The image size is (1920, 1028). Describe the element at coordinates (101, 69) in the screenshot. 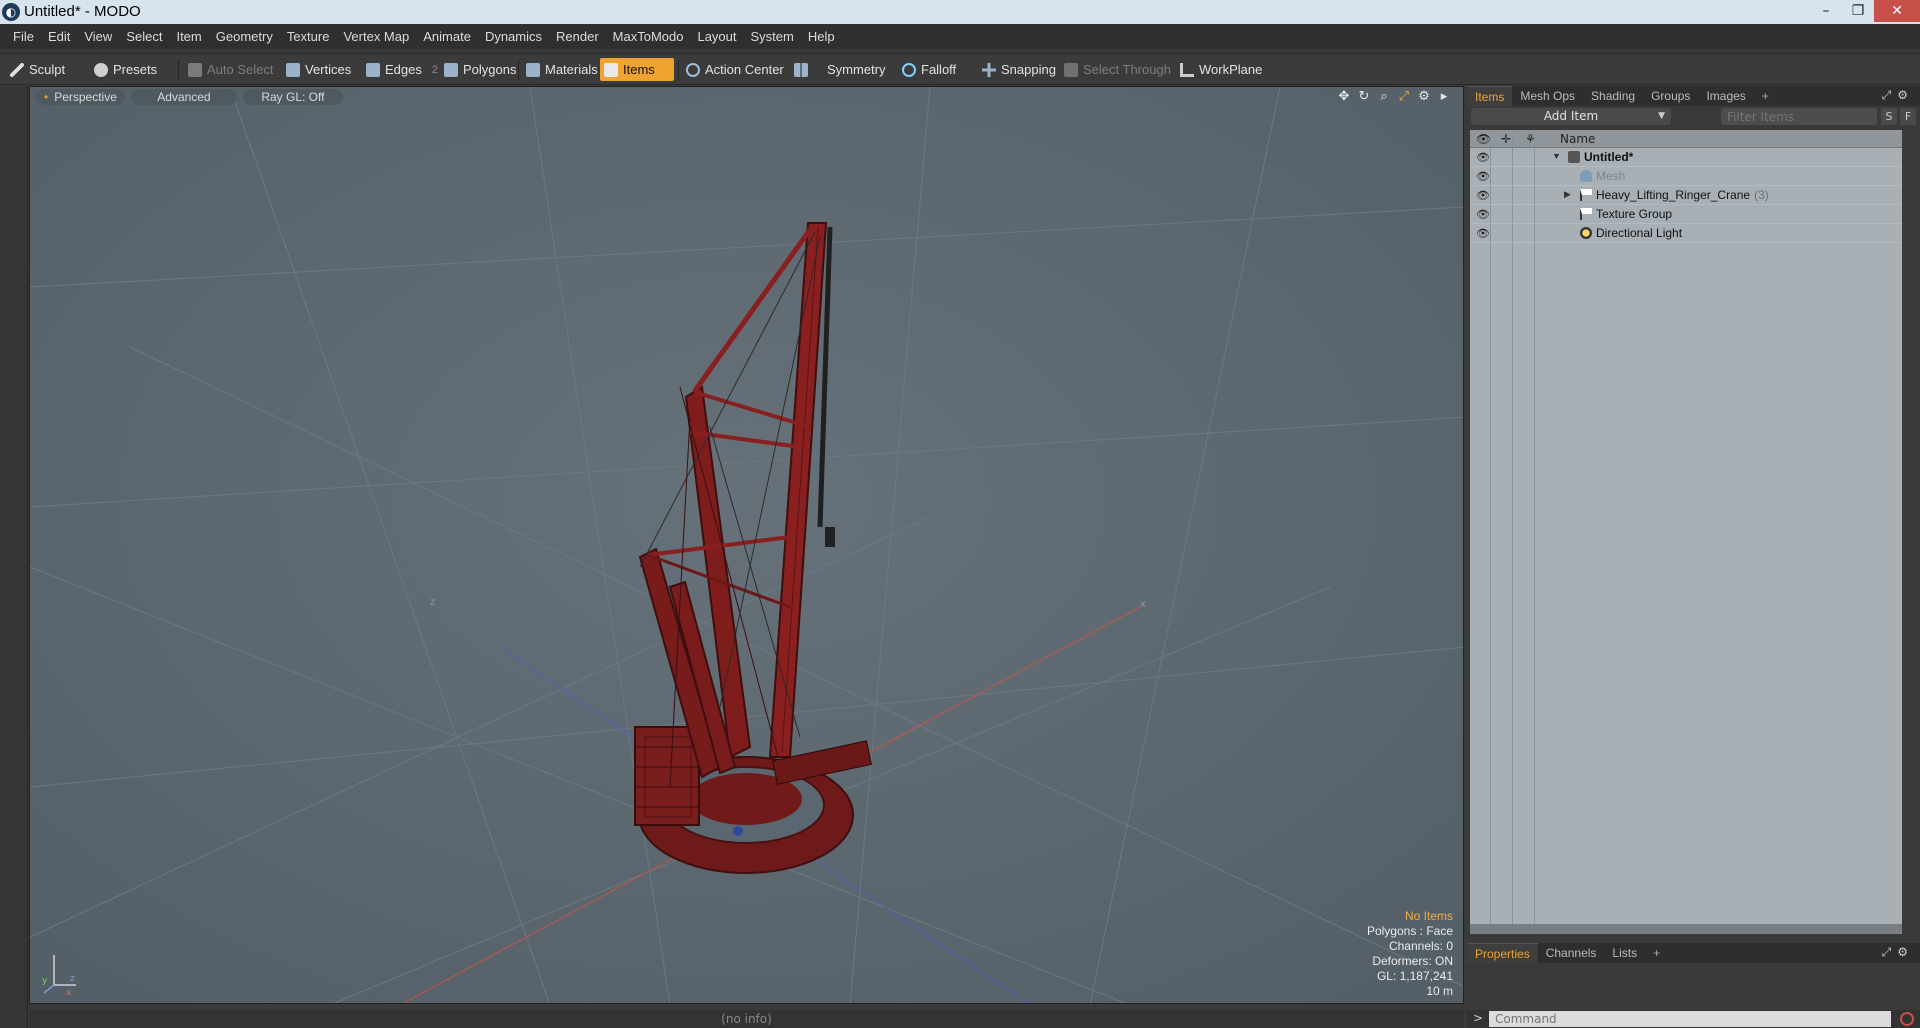

I see `presets-icon` at that location.